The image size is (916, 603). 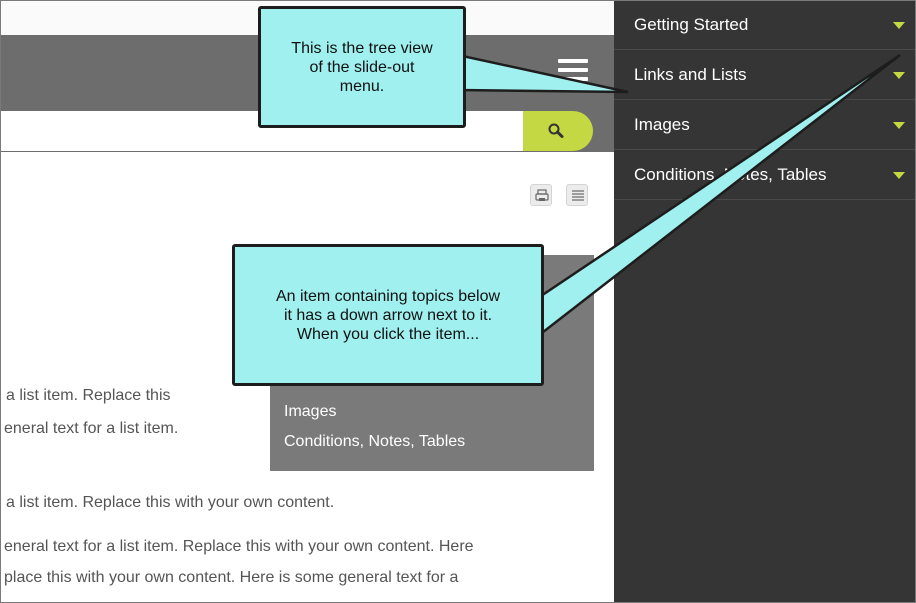 I want to click on callout-line: it has a down arrow next to it., so click(x=388, y=315).